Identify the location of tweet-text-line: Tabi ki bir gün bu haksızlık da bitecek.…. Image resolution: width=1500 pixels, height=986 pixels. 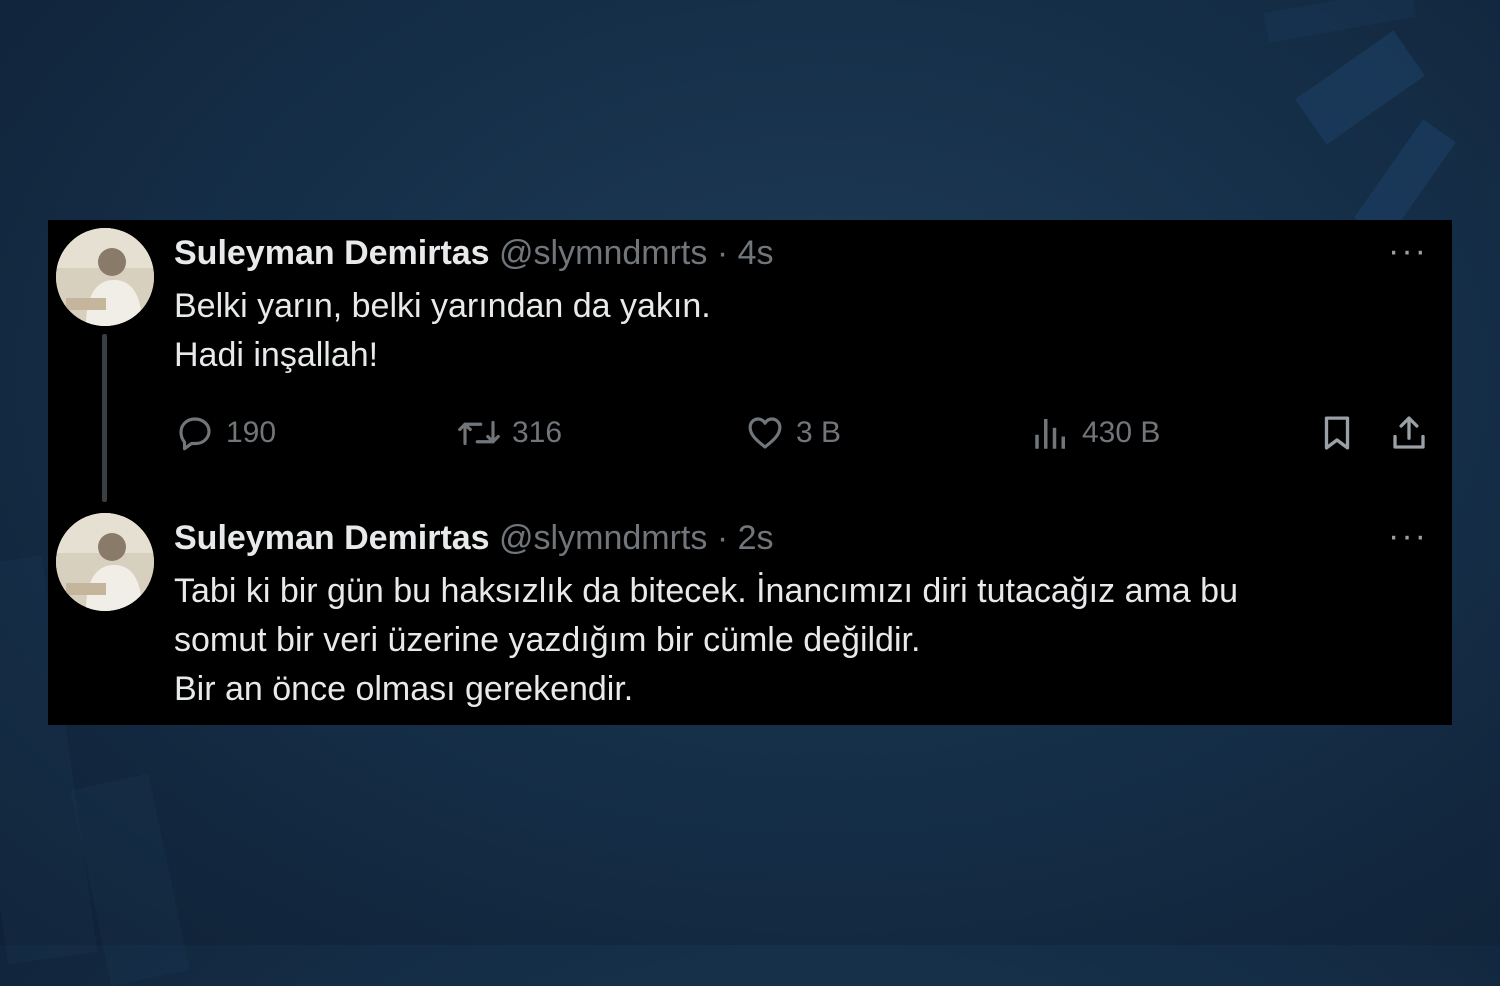
(706, 591).